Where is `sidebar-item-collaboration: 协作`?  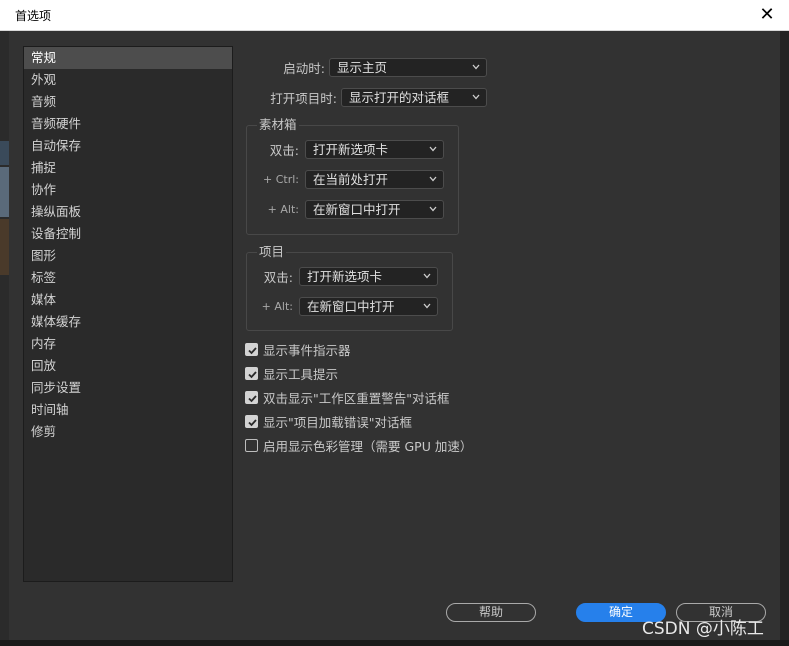 sidebar-item-collaboration: 协作 is located at coordinates (128, 190).